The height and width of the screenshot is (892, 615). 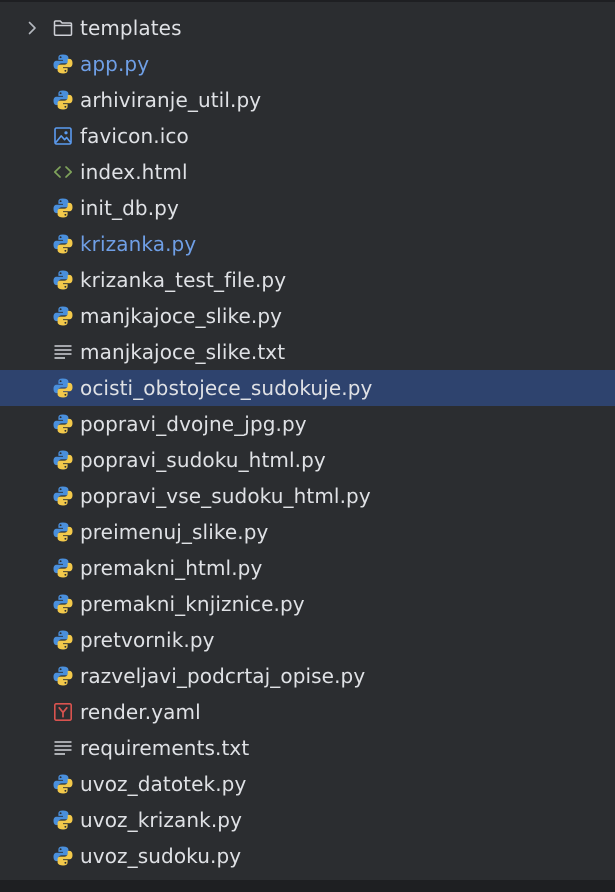 What do you see at coordinates (161, 856) in the screenshot?
I see `tree-item-label: uvoz_sudoku.py` at bounding box center [161, 856].